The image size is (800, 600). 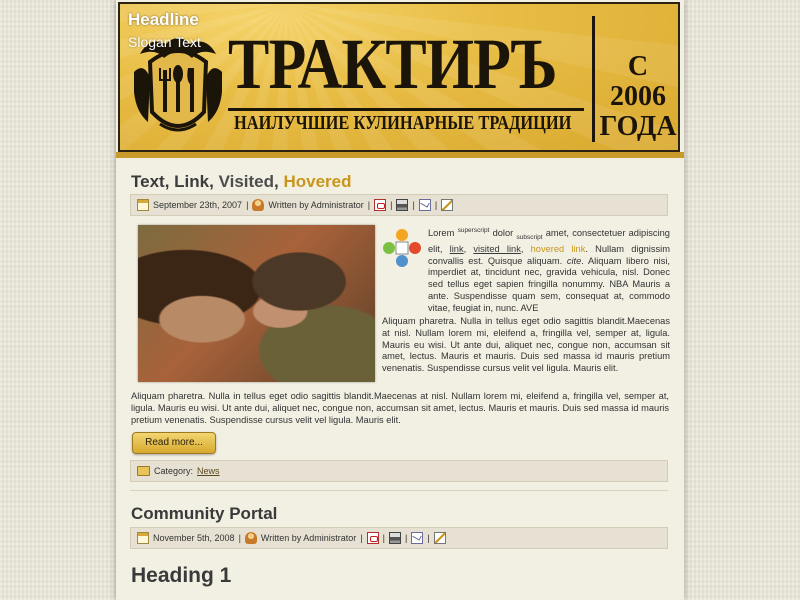 What do you see at coordinates (638, 81) in the screenshot?
I see `since-year: С 2006` at bounding box center [638, 81].